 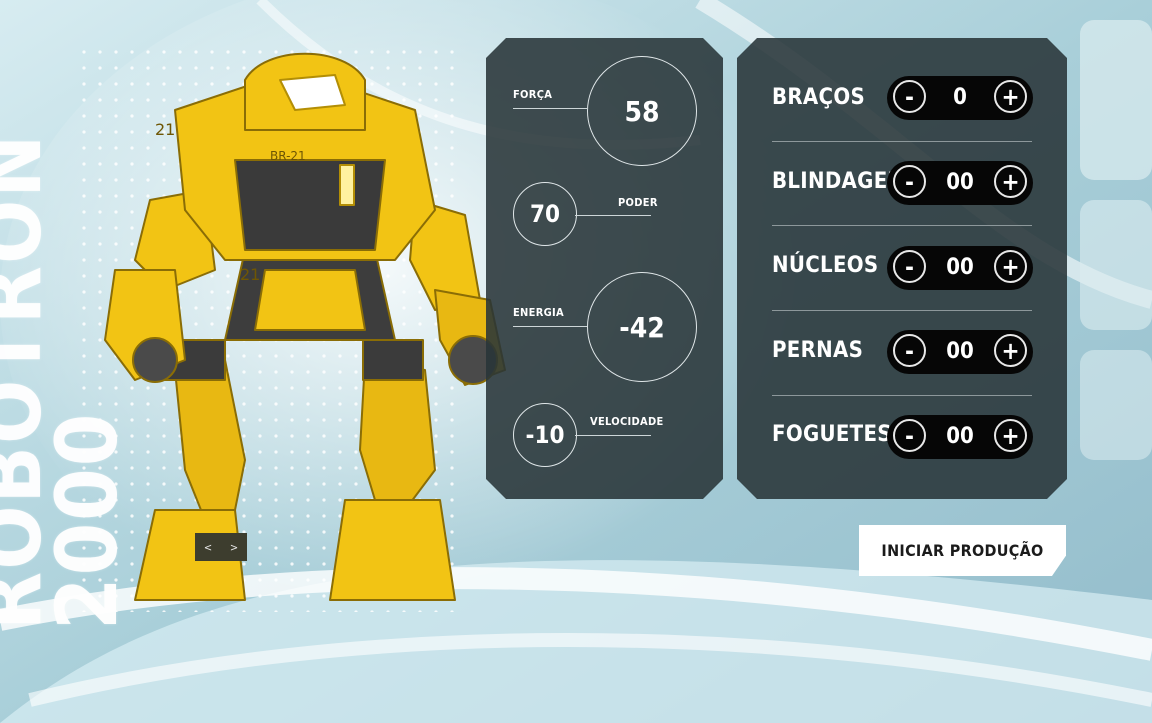 I want to click on bracos-stepper: - 0 +, so click(x=960, y=98).